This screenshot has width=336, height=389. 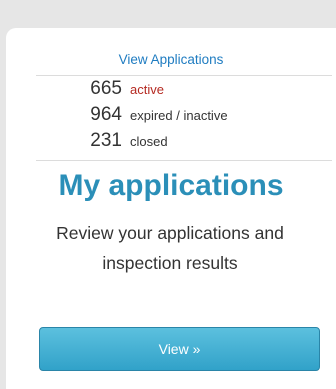 What do you see at coordinates (184, 160) in the screenshot?
I see `divider-bottom` at bounding box center [184, 160].